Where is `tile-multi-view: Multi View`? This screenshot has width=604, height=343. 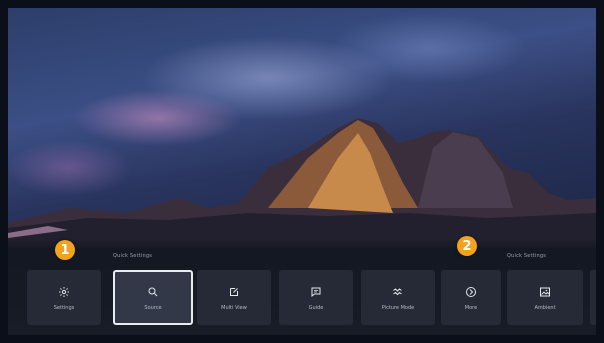 tile-multi-view: Multi View is located at coordinates (234, 297).